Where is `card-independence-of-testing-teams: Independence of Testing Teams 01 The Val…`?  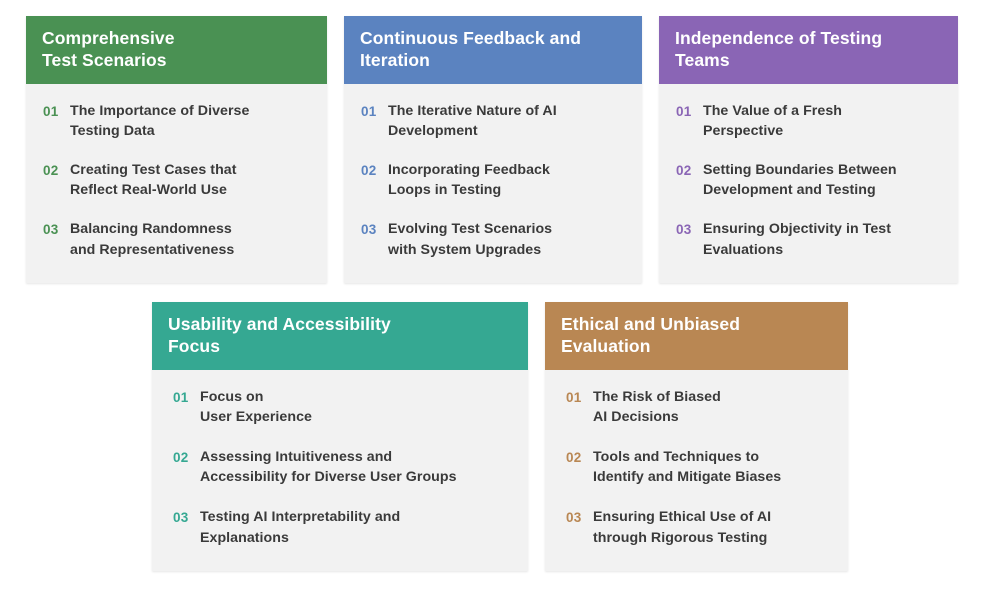 card-independence-of-testing-teams: Independence of Testing Teams 01 The Val… is located at coordinates (808, 149).